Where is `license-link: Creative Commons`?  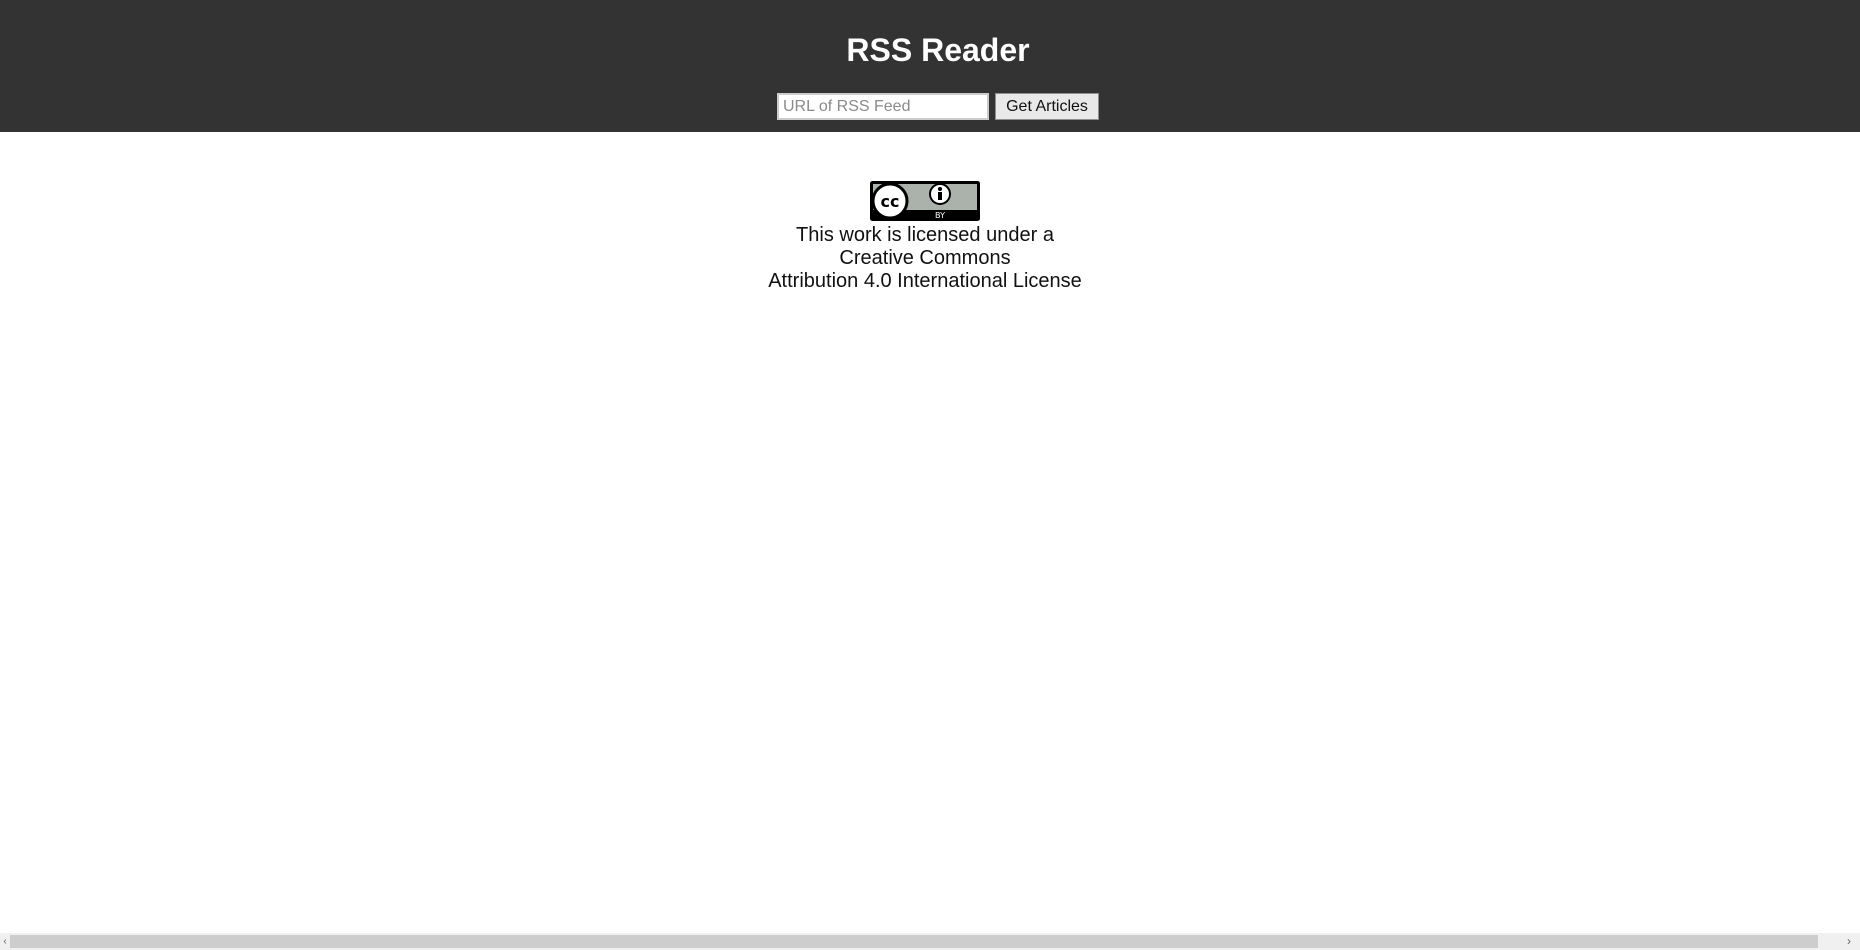 license-link: Creative Commons is located at coordinates (925, 258).